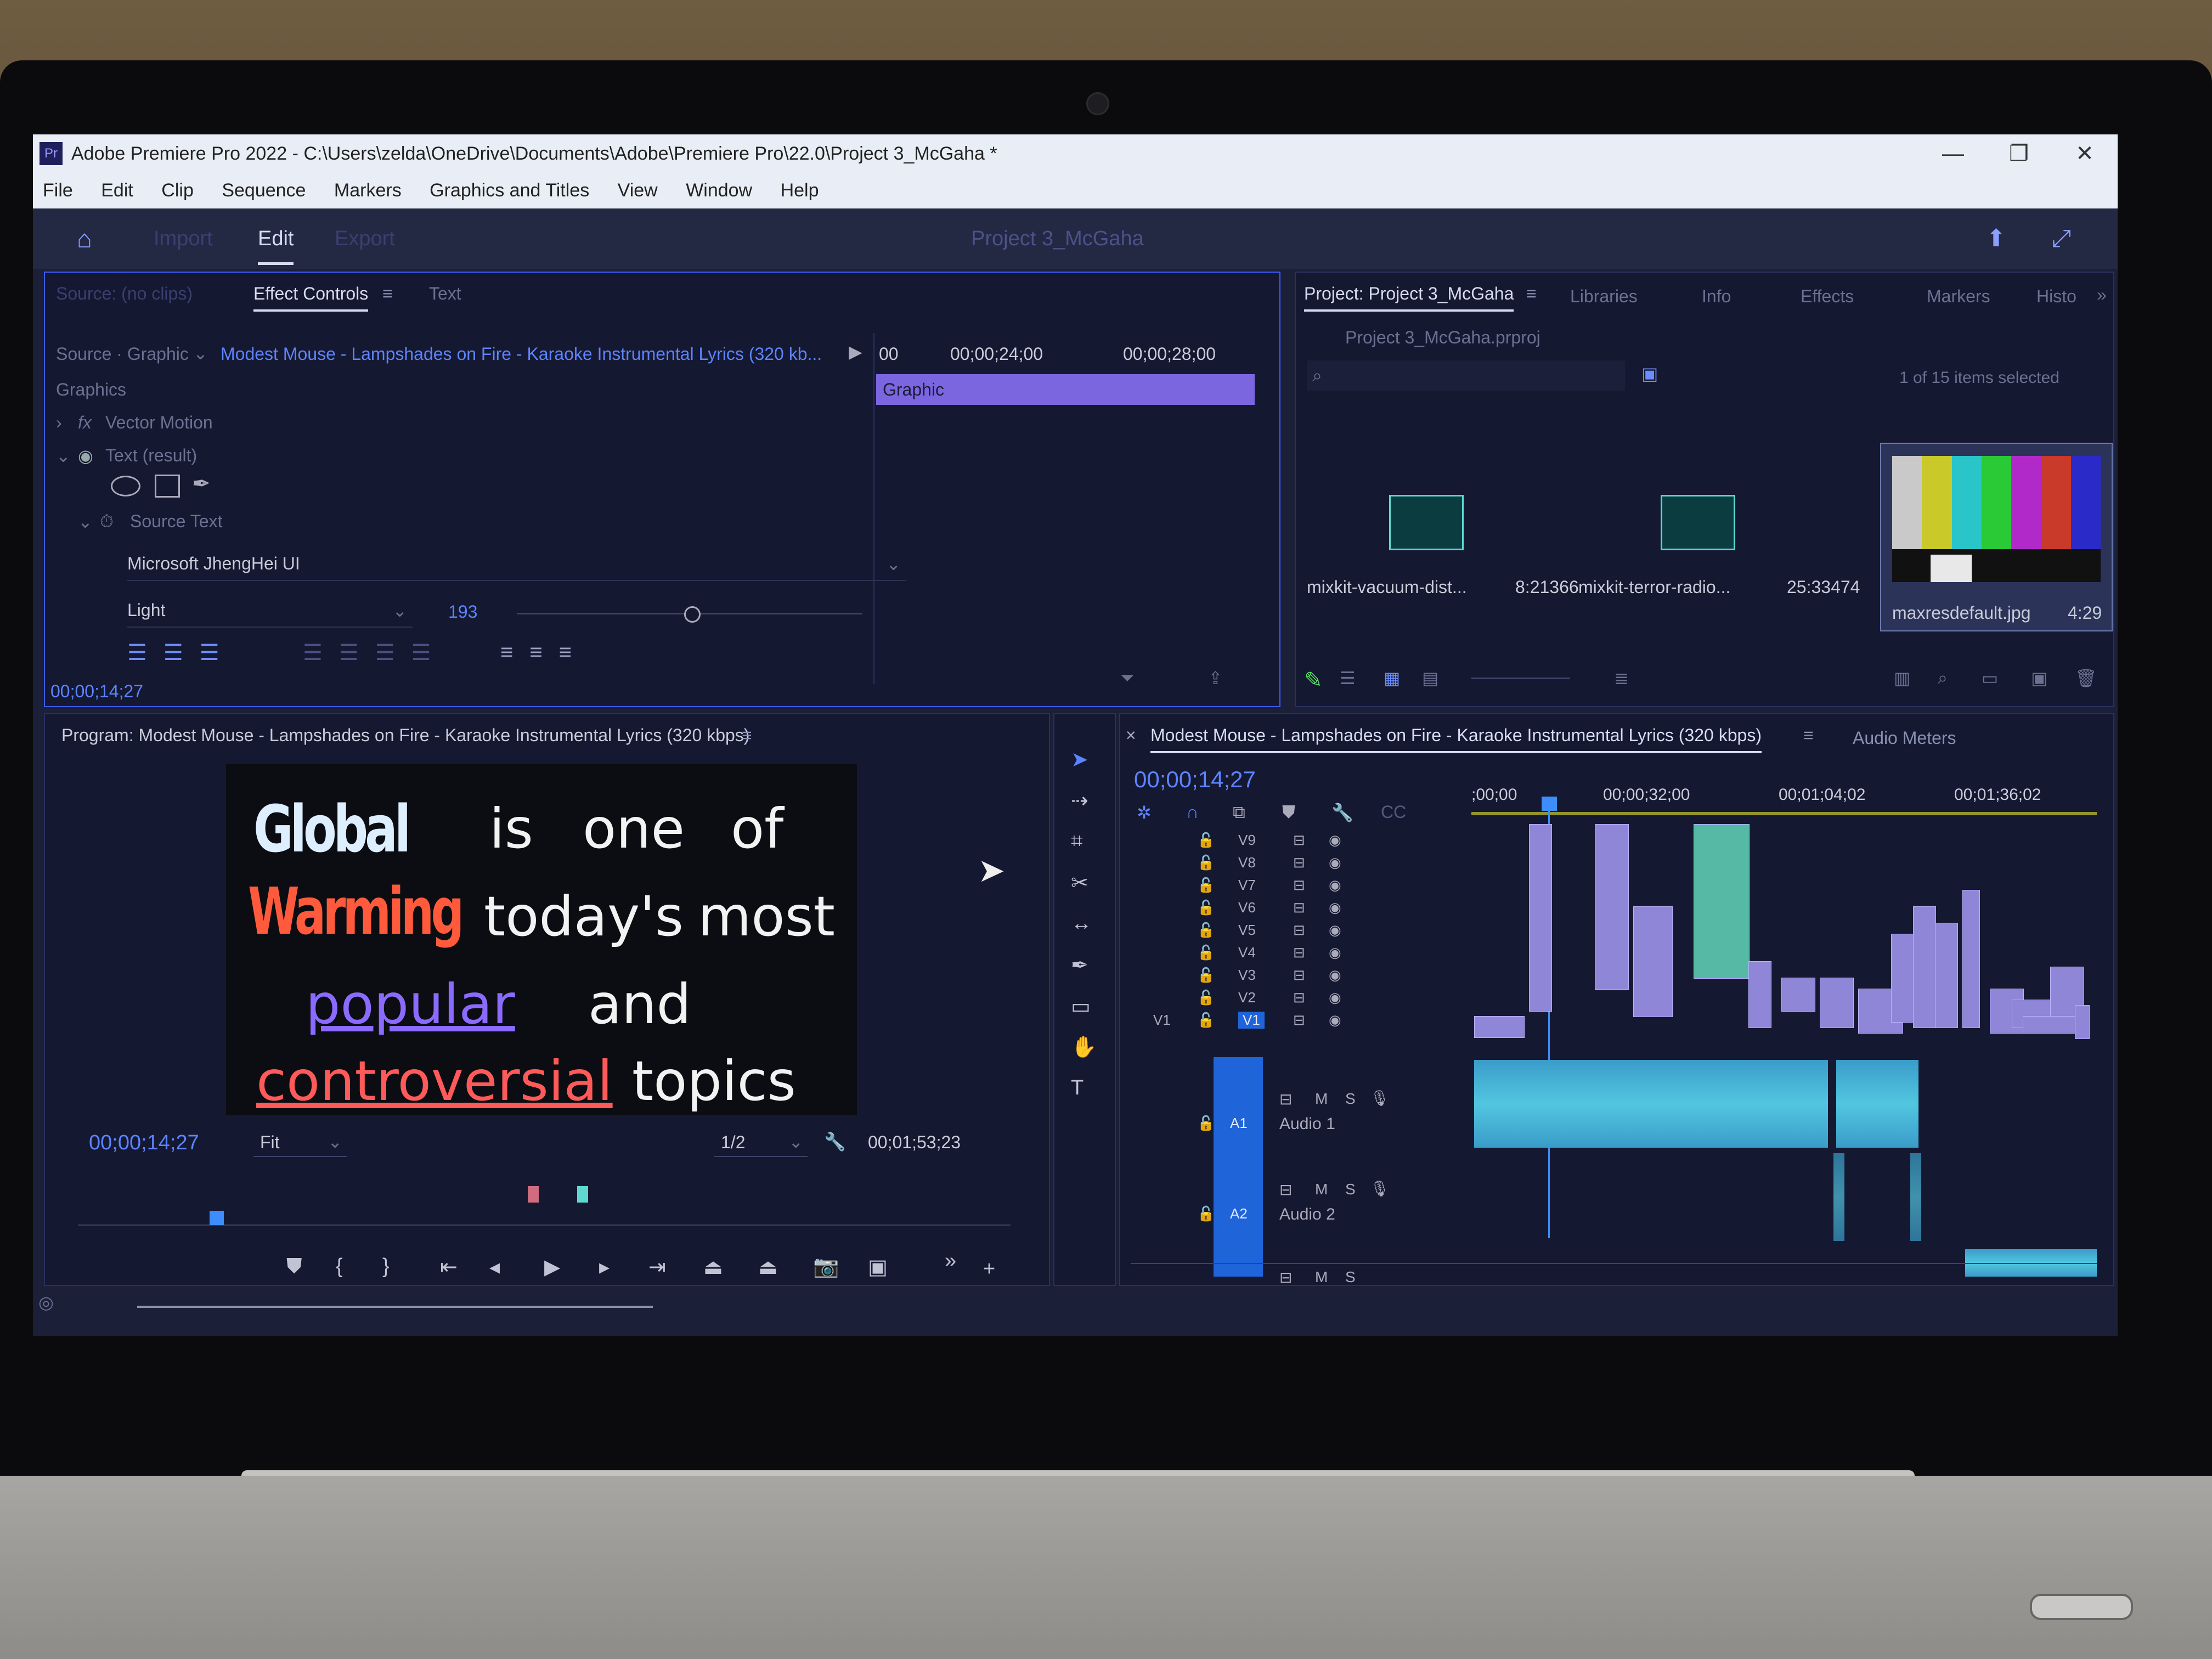 This screenshot has width=2212, height=1659. What do you see at coordinates (1997, 537) in the screenshot?
I see `project-item-selected: maxresdefault.jpg 4:29` at bounding box center [1997, 537].